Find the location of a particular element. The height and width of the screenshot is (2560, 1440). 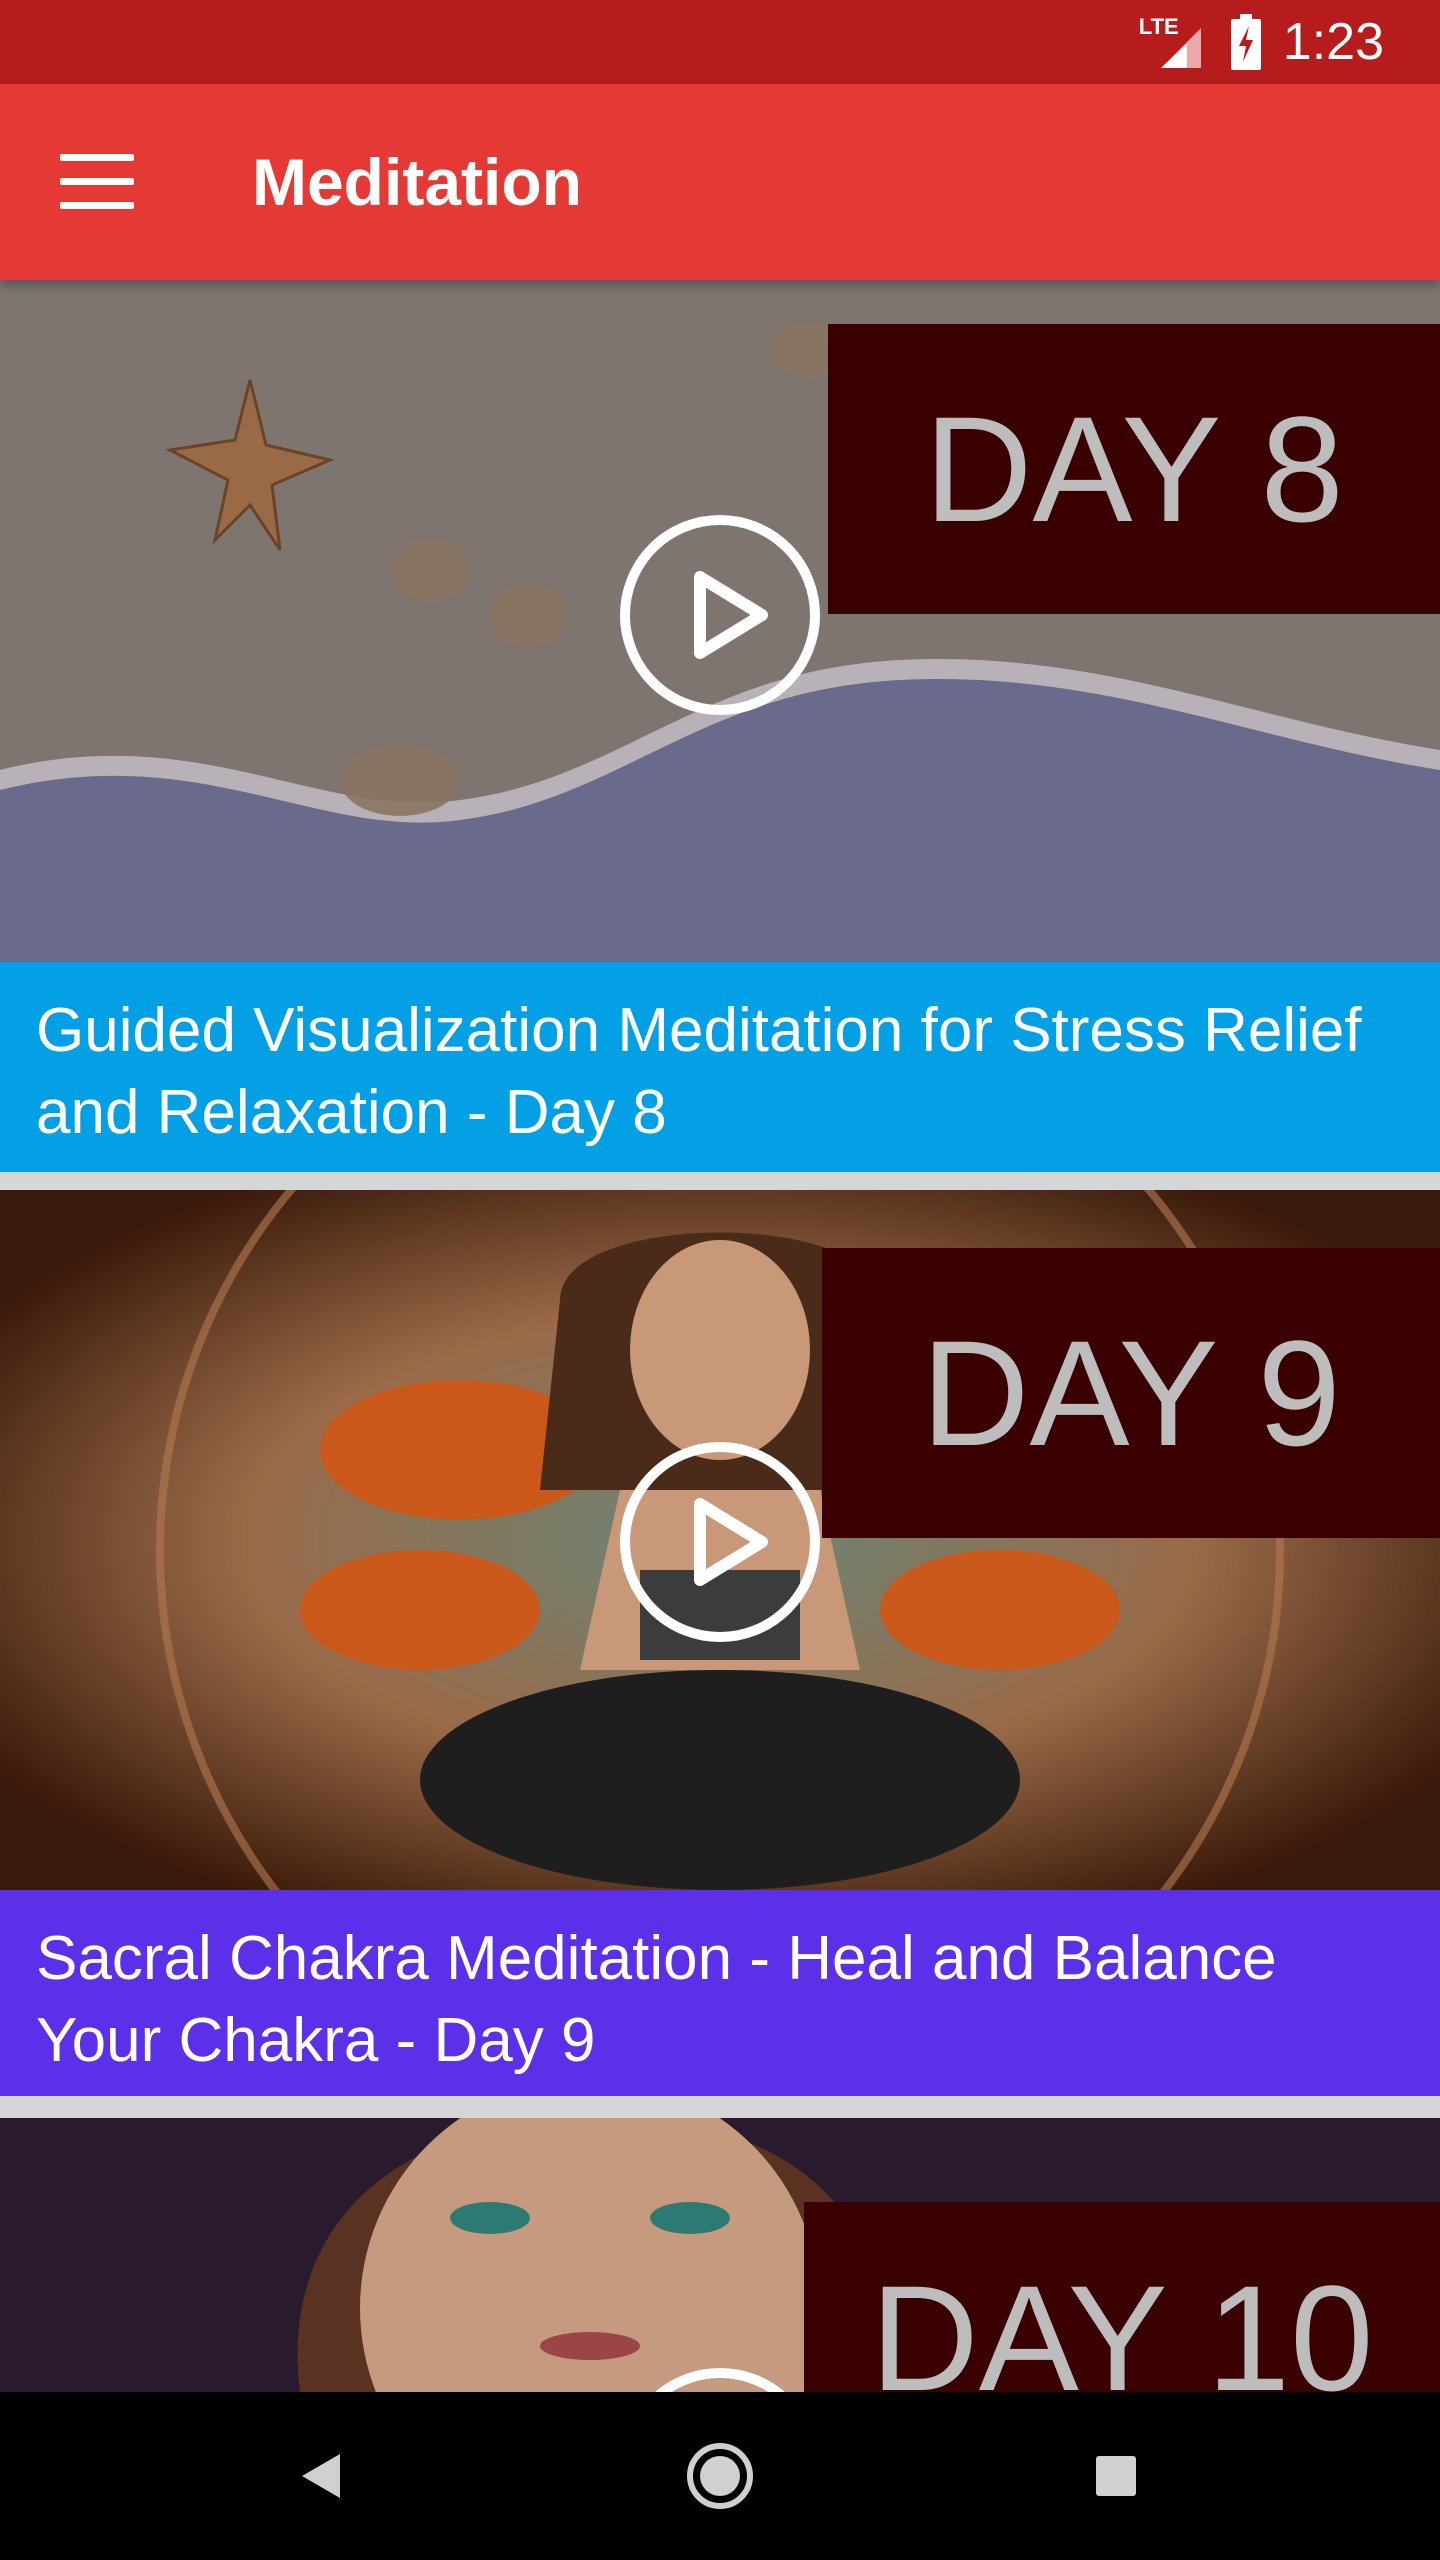

video-thumbnail: DAY 10 is located at coordinates (720, 2255).